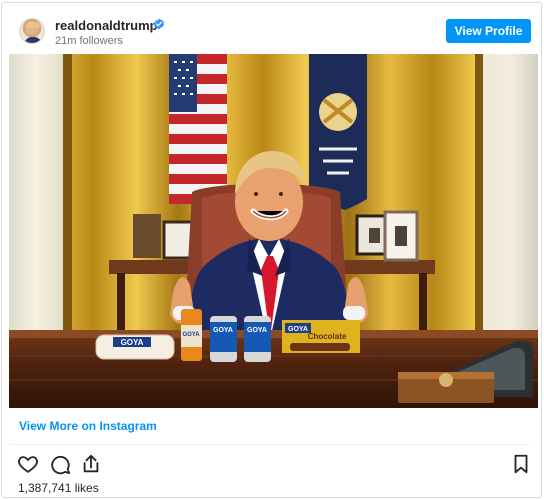 The image size is (544, 500). I want to click on view-more-link: View More on Instagram, so click(88, 426).